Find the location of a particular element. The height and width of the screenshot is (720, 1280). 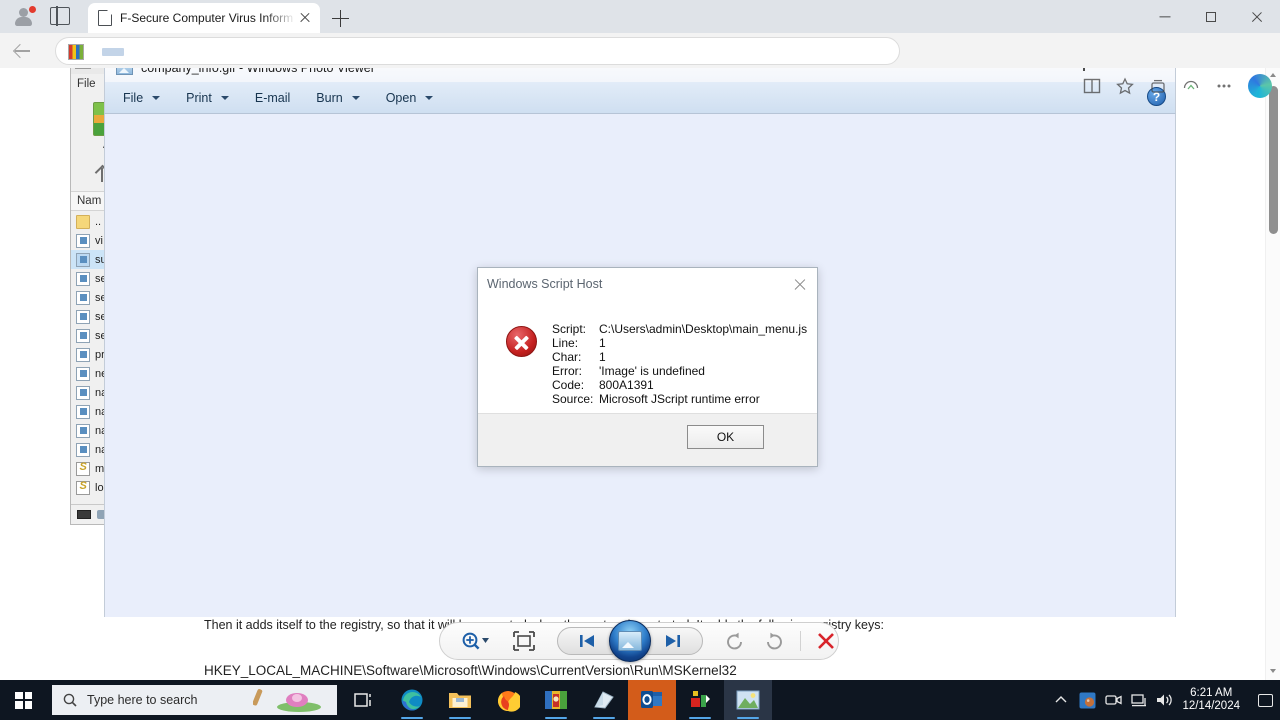

antivirus-icon is located at coordinates (1087, 700).